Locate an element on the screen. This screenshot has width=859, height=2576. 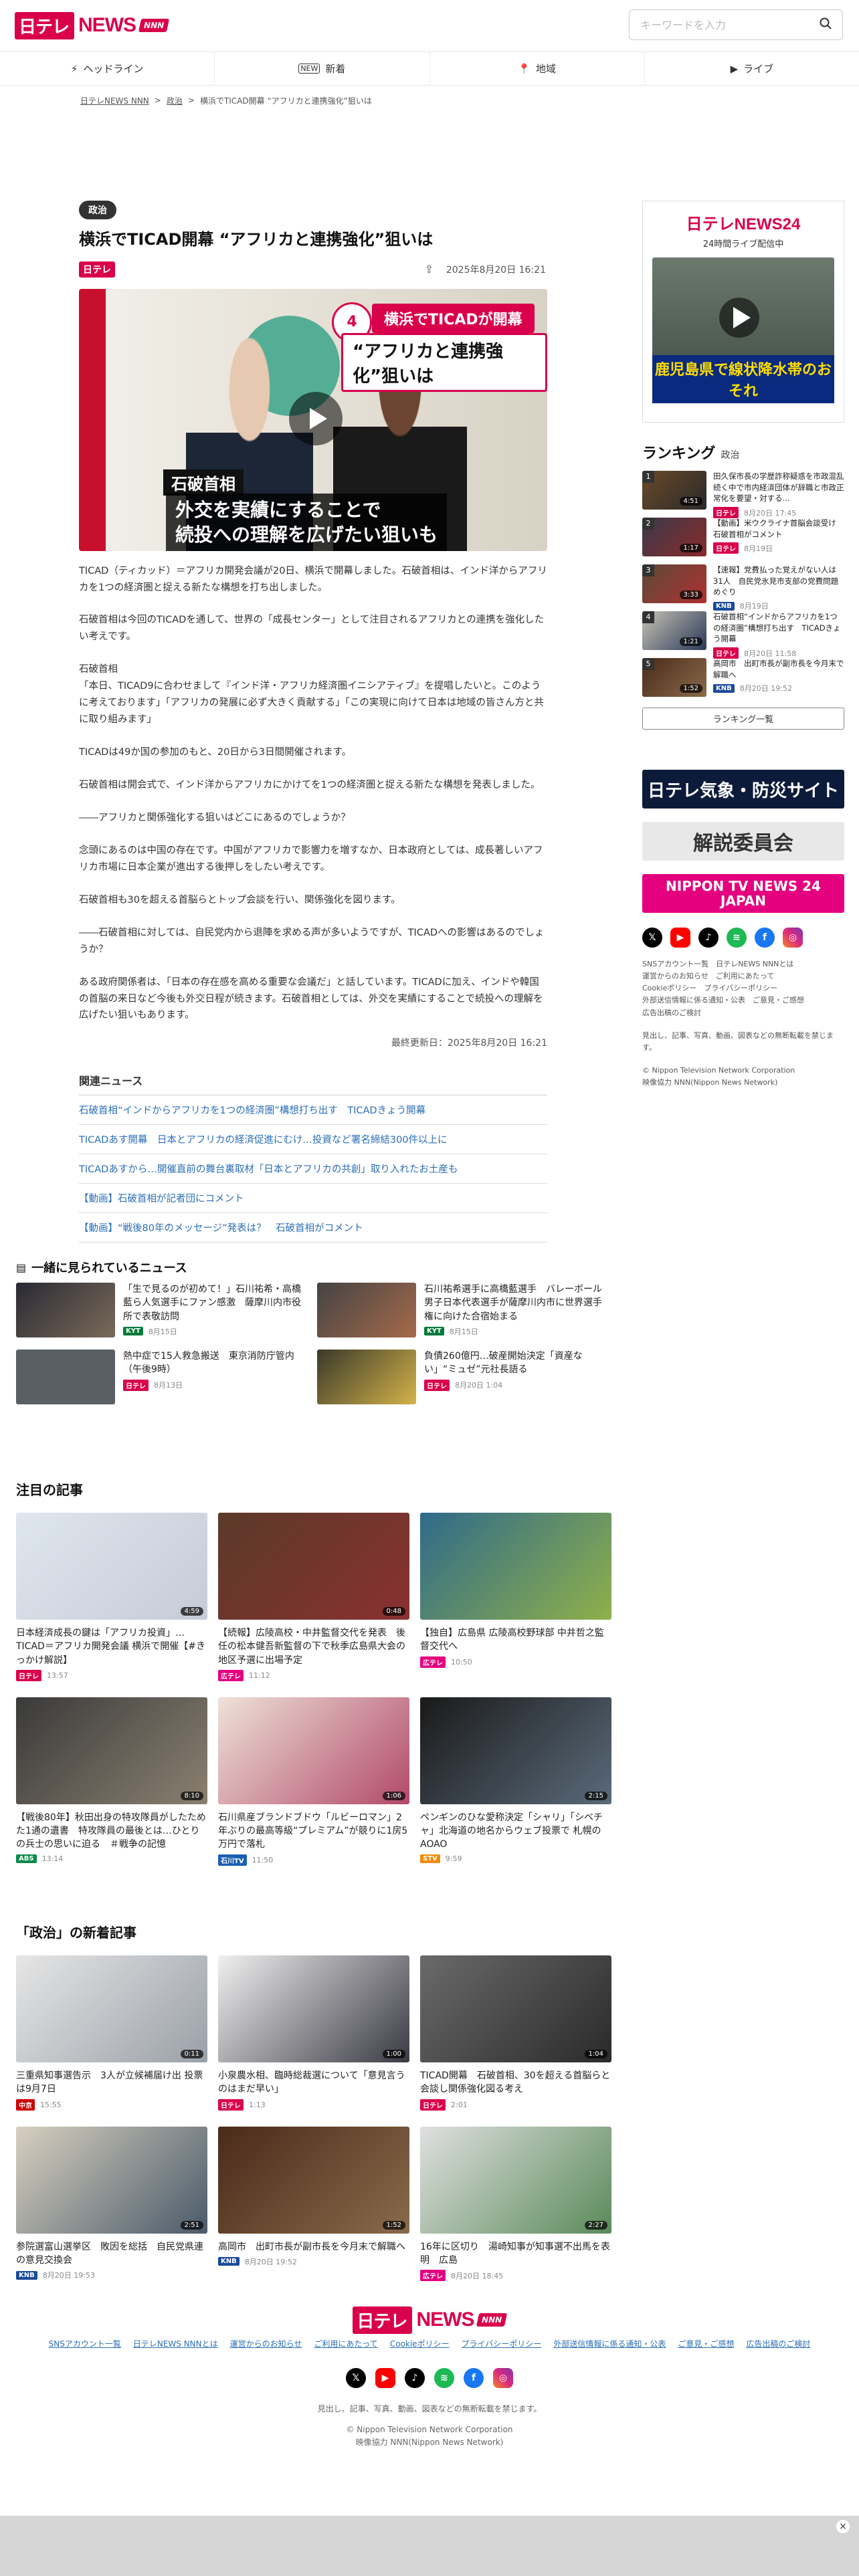
news-card: 熱中症で15人救急搬送 東京消防庁管内（午後9時） 日テレ 8月13日 is located at coordinates (160, 1377).